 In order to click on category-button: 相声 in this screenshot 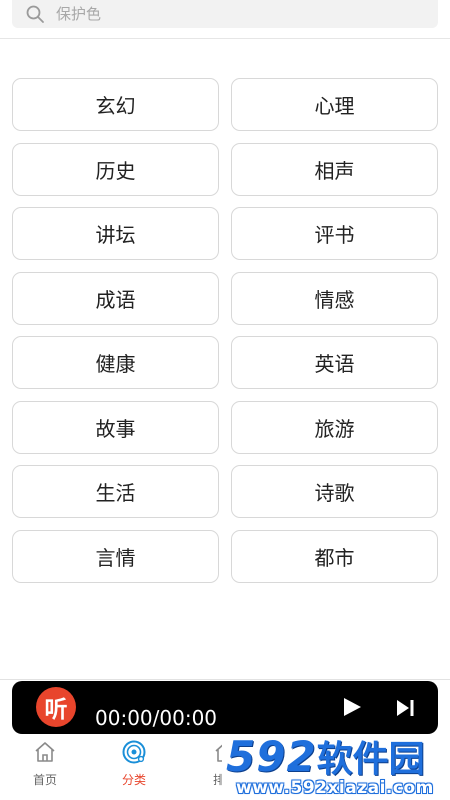, I will do `click(334, 169)`.